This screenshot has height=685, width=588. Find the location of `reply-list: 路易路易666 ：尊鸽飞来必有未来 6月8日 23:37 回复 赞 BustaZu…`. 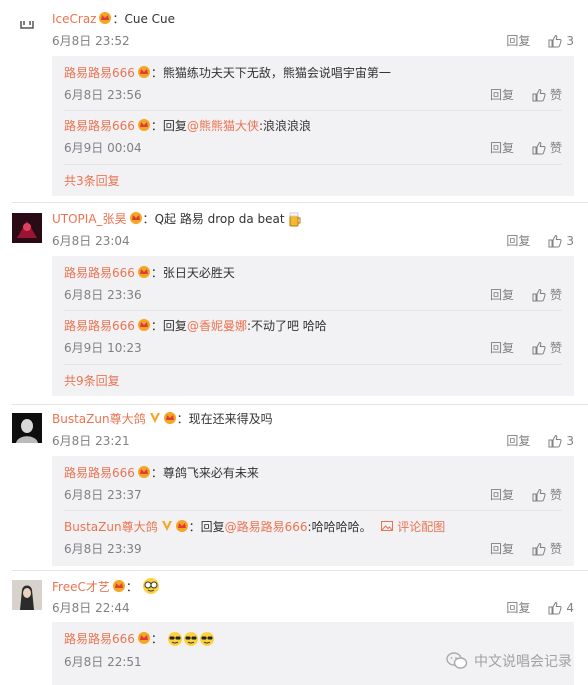

reply-list: 路易路易666 ：尊鸽飞来必有未来 6月8日 23:37 回复 赞 BustaZu… is located at coordinates (313, 511).